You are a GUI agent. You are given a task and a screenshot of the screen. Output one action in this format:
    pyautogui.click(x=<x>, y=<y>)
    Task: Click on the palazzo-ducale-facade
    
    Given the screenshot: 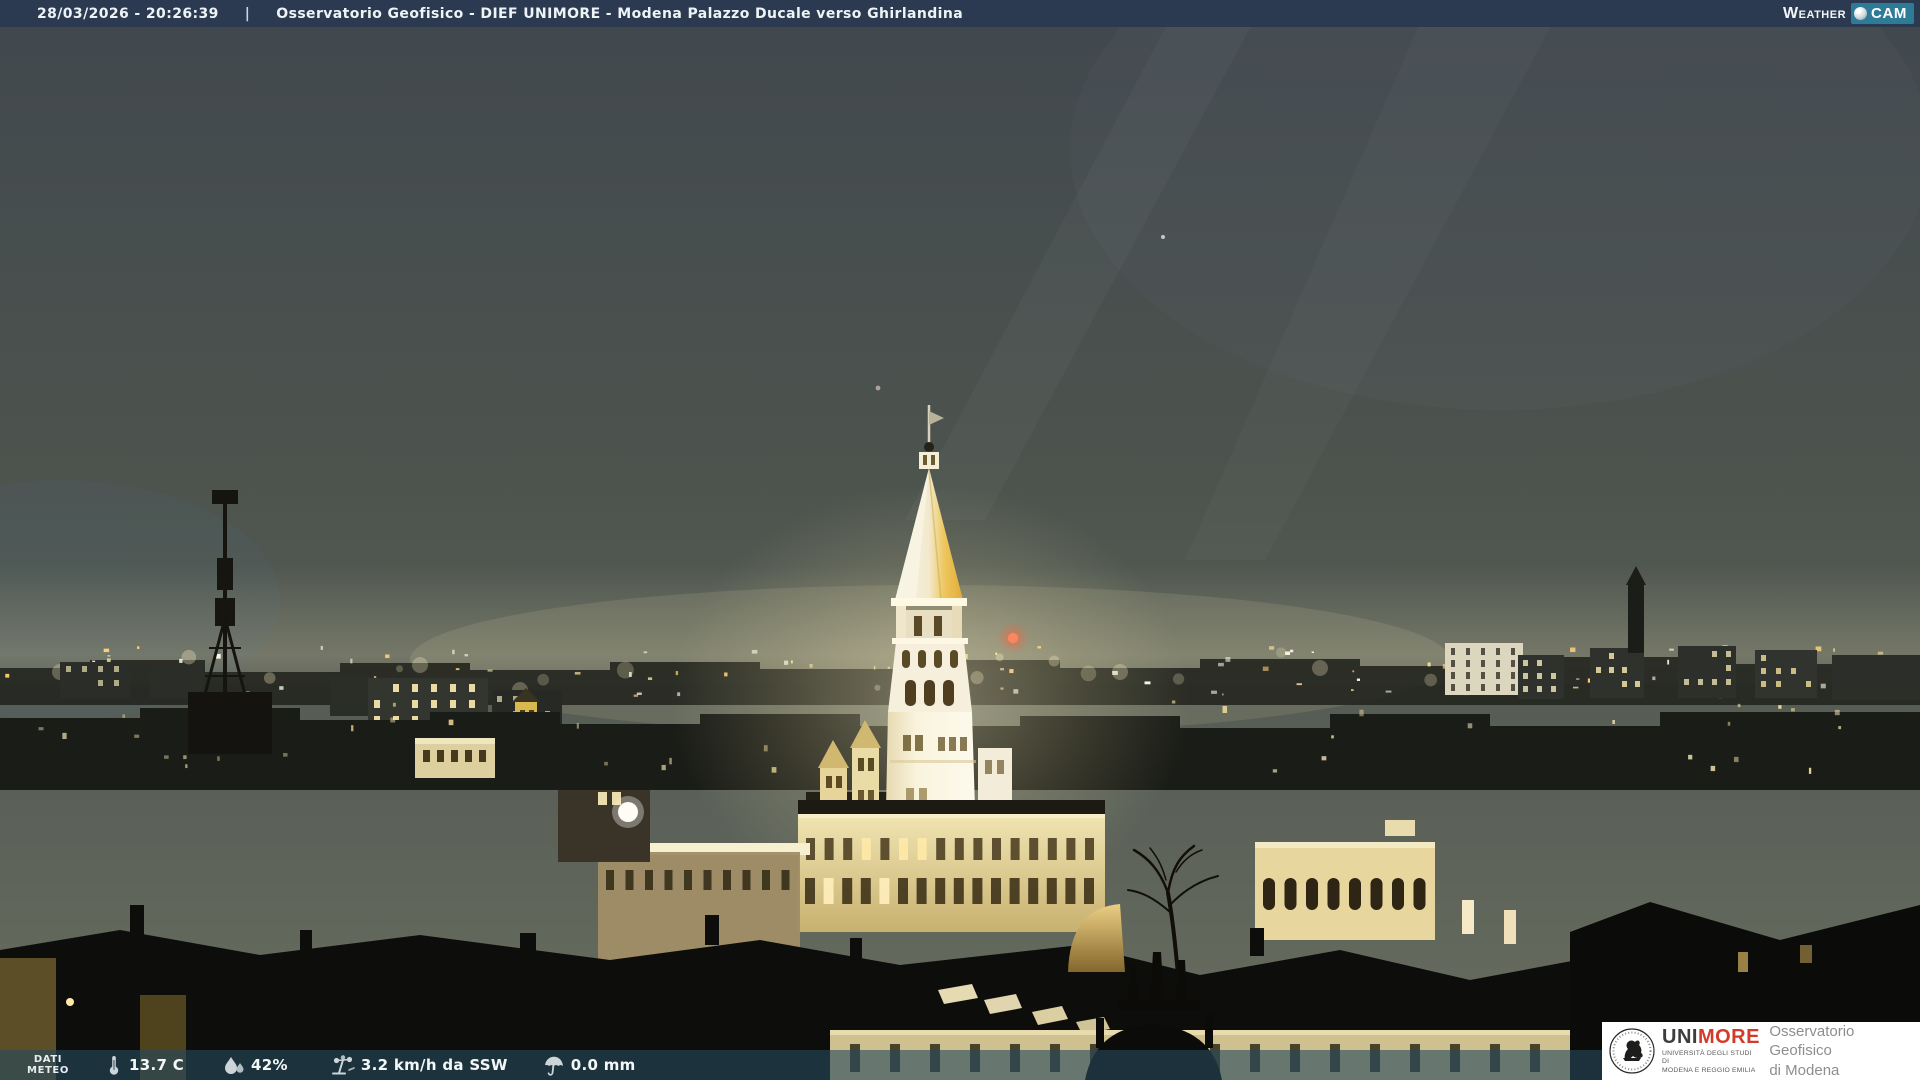 What is the action you would take?
    pyautogui.click(x=951, y=866)
    